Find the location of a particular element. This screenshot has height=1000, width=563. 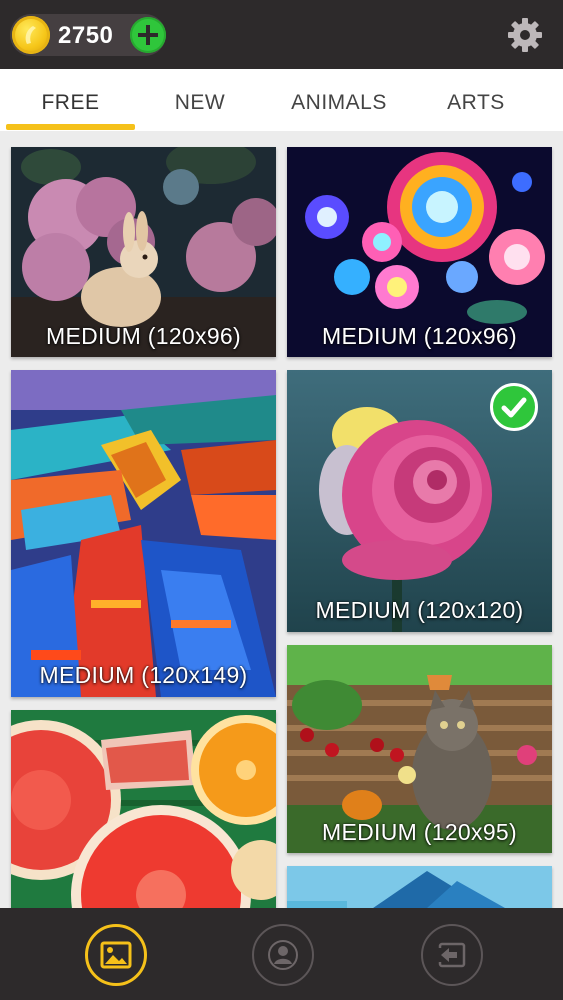

exit-icon is located at coordinates (451, 955).